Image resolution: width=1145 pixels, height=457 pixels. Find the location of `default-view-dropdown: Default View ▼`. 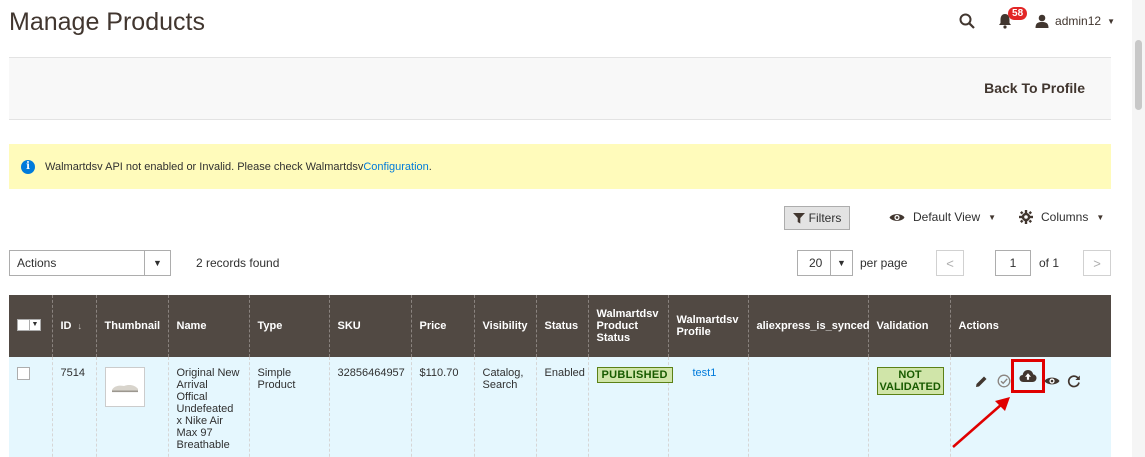

default-view-dropdown: Default View ▼ is located at coordinates (942, 217).